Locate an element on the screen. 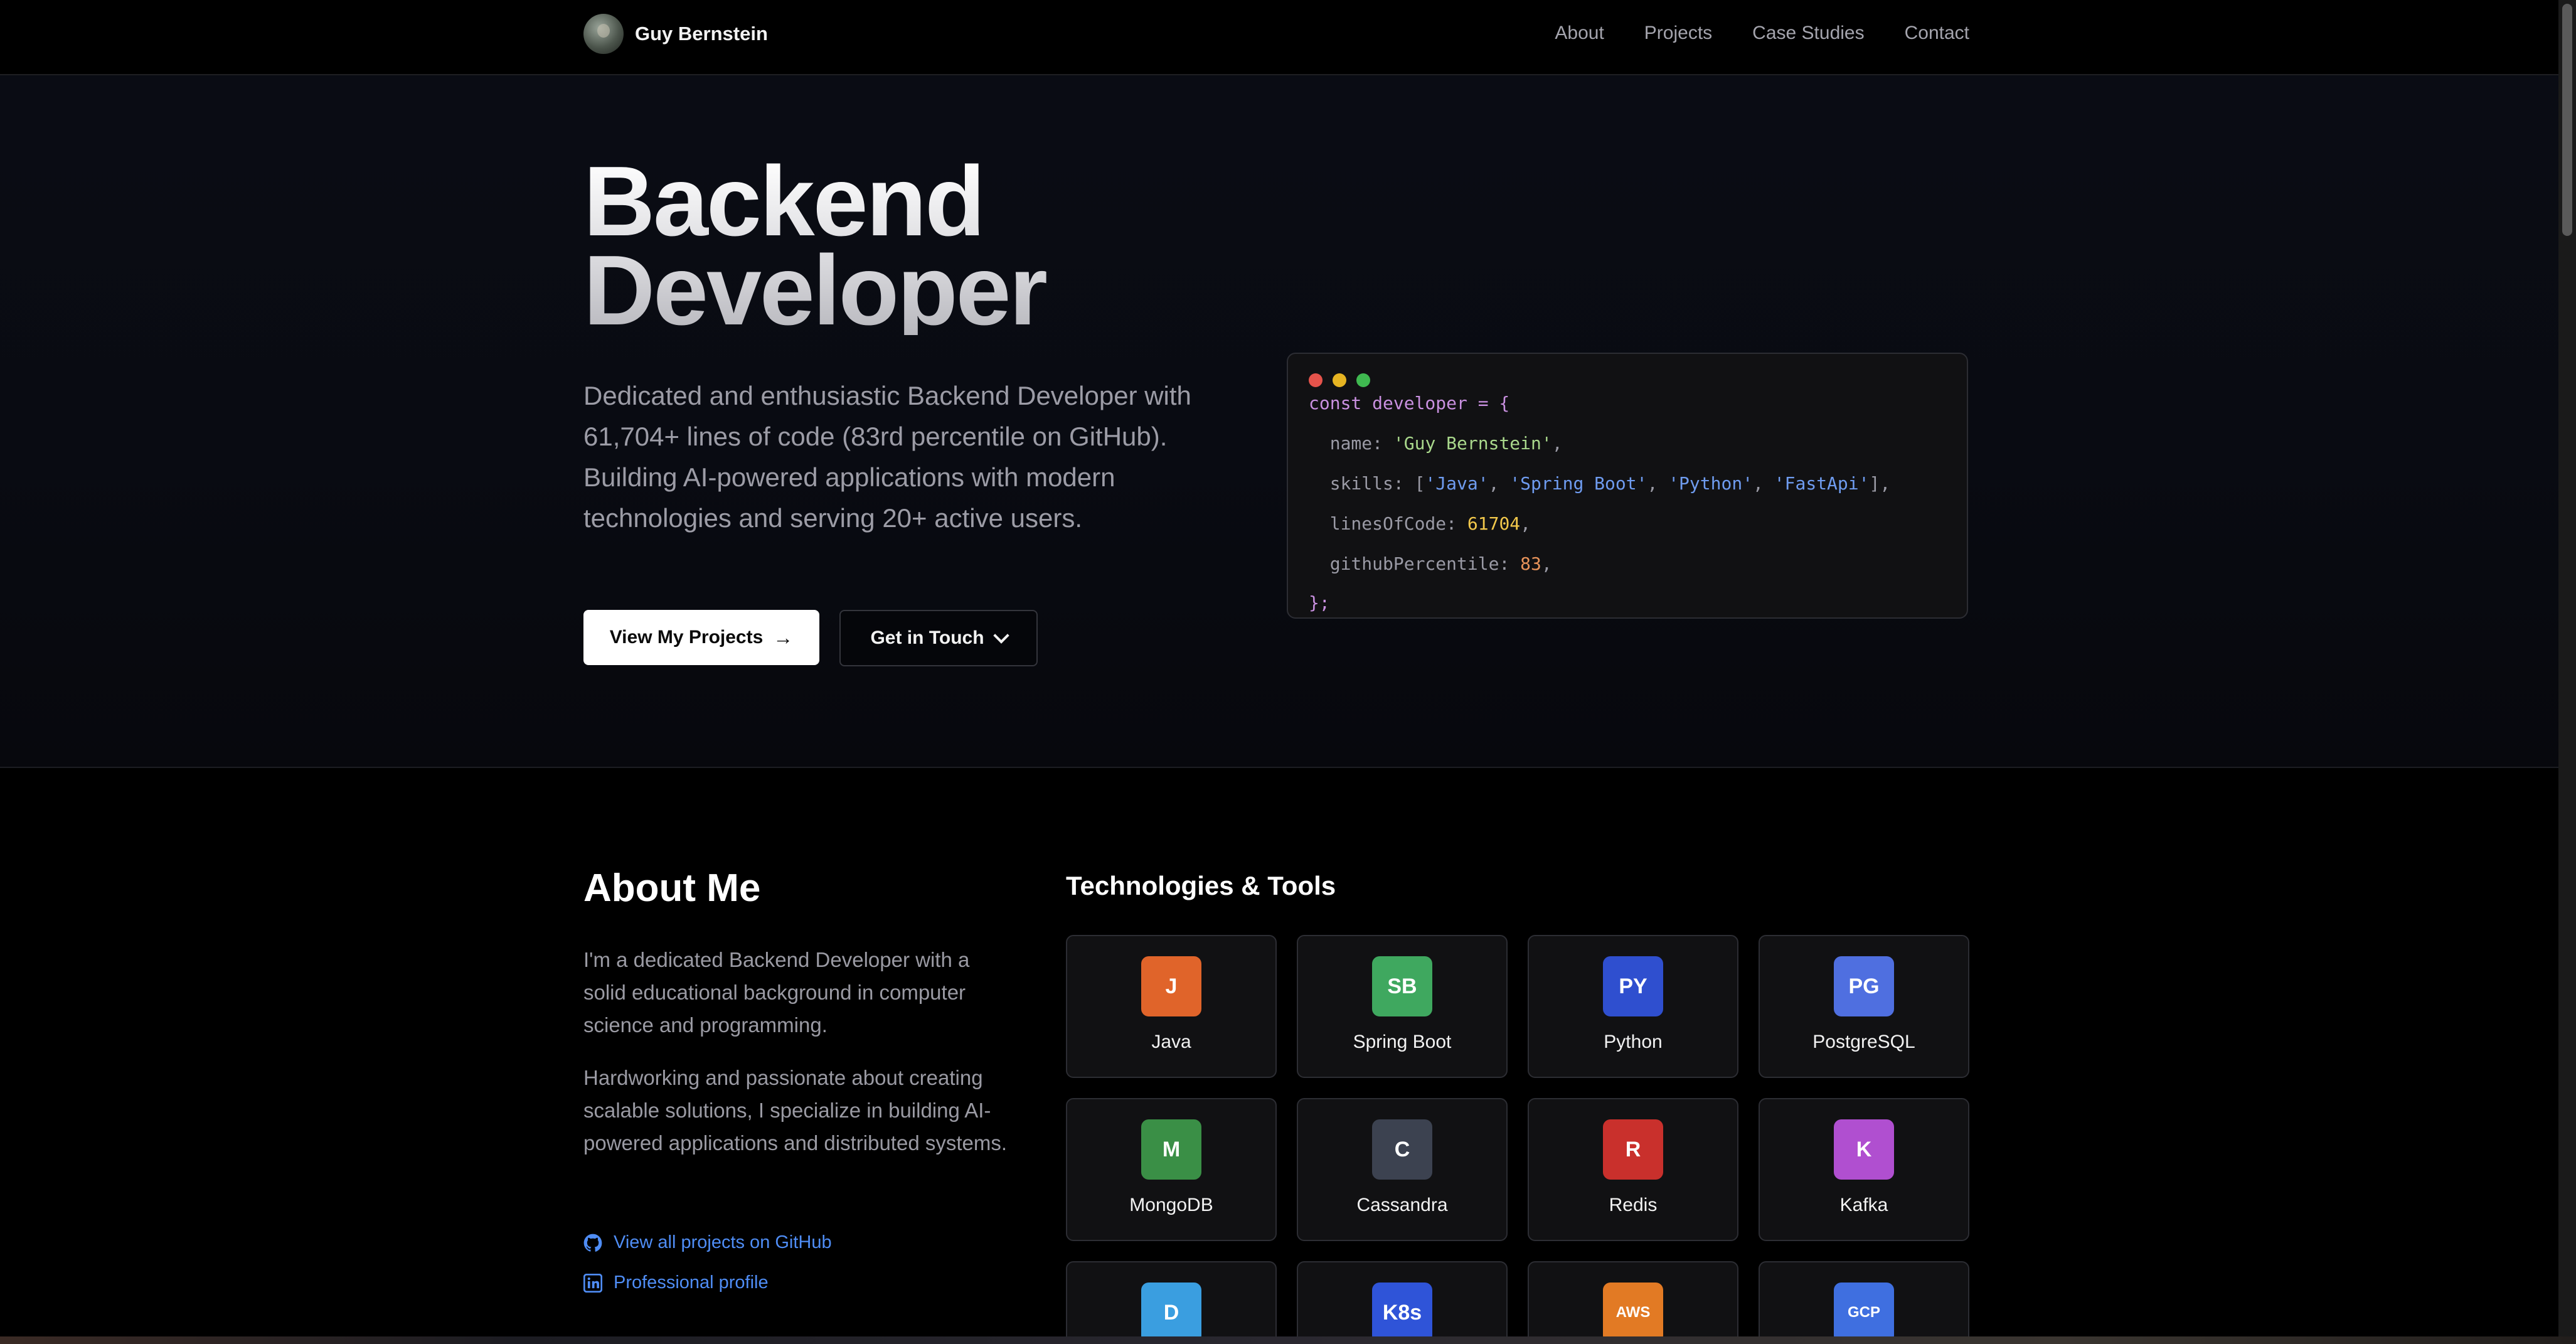 The image size is (2576, 1344). hero-title-line2: Developer is located at coordinates (814, 290).